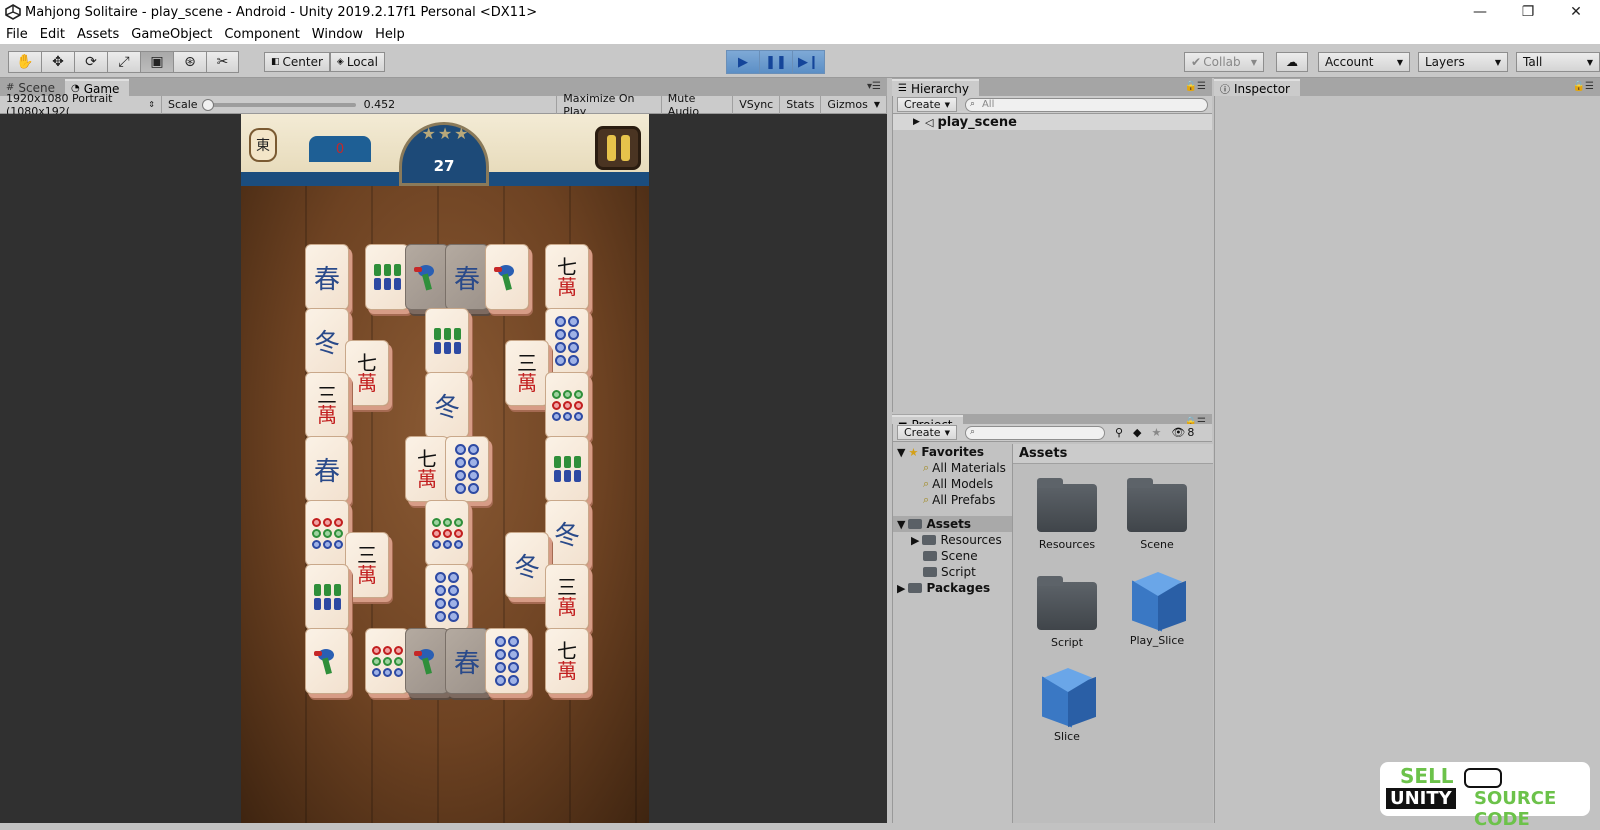 This screenshot has height=830, width=1600. I want to click on tree-scene: Scene, so click(952, 556).